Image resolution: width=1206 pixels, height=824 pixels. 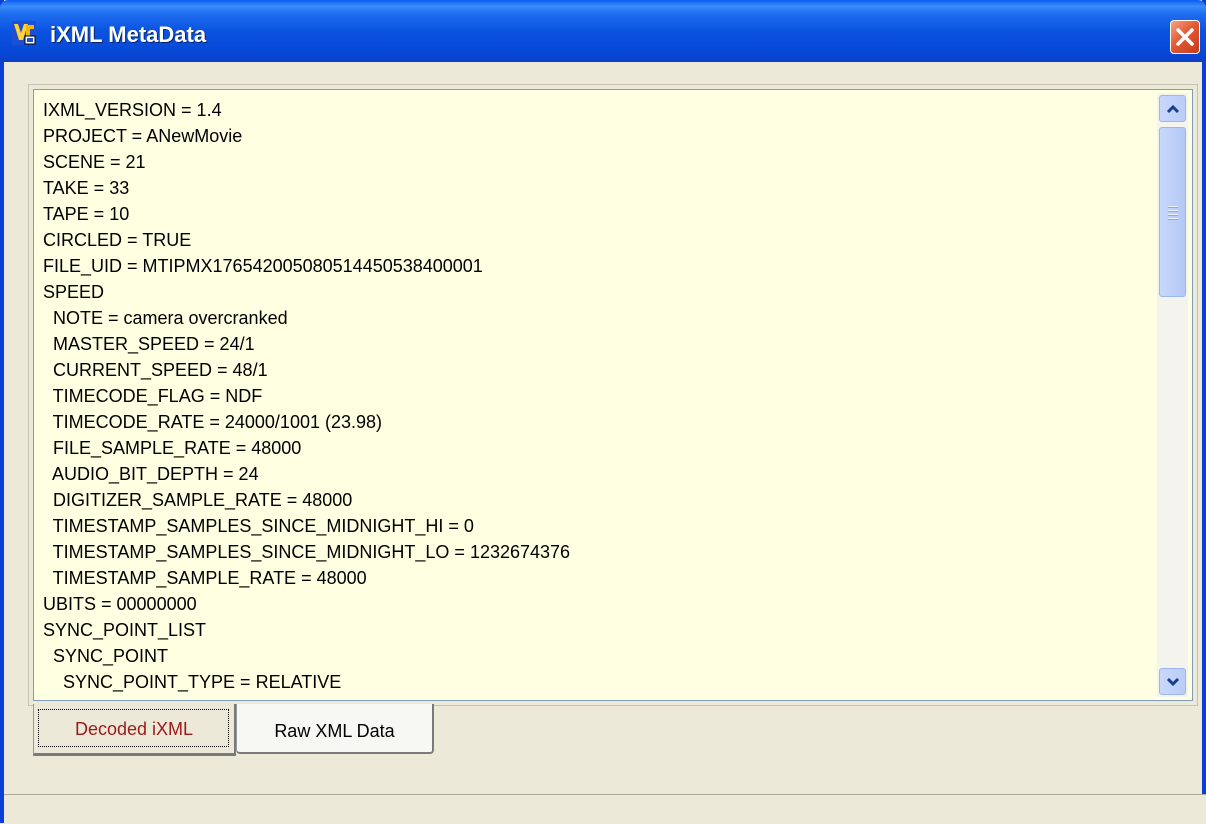 What do you see at coordinates (198, 500) in the screenshot?
I see `metadata-line: DIGITIZER_SAMPLE_RATE = 48000` at bounding box center [198, 500].